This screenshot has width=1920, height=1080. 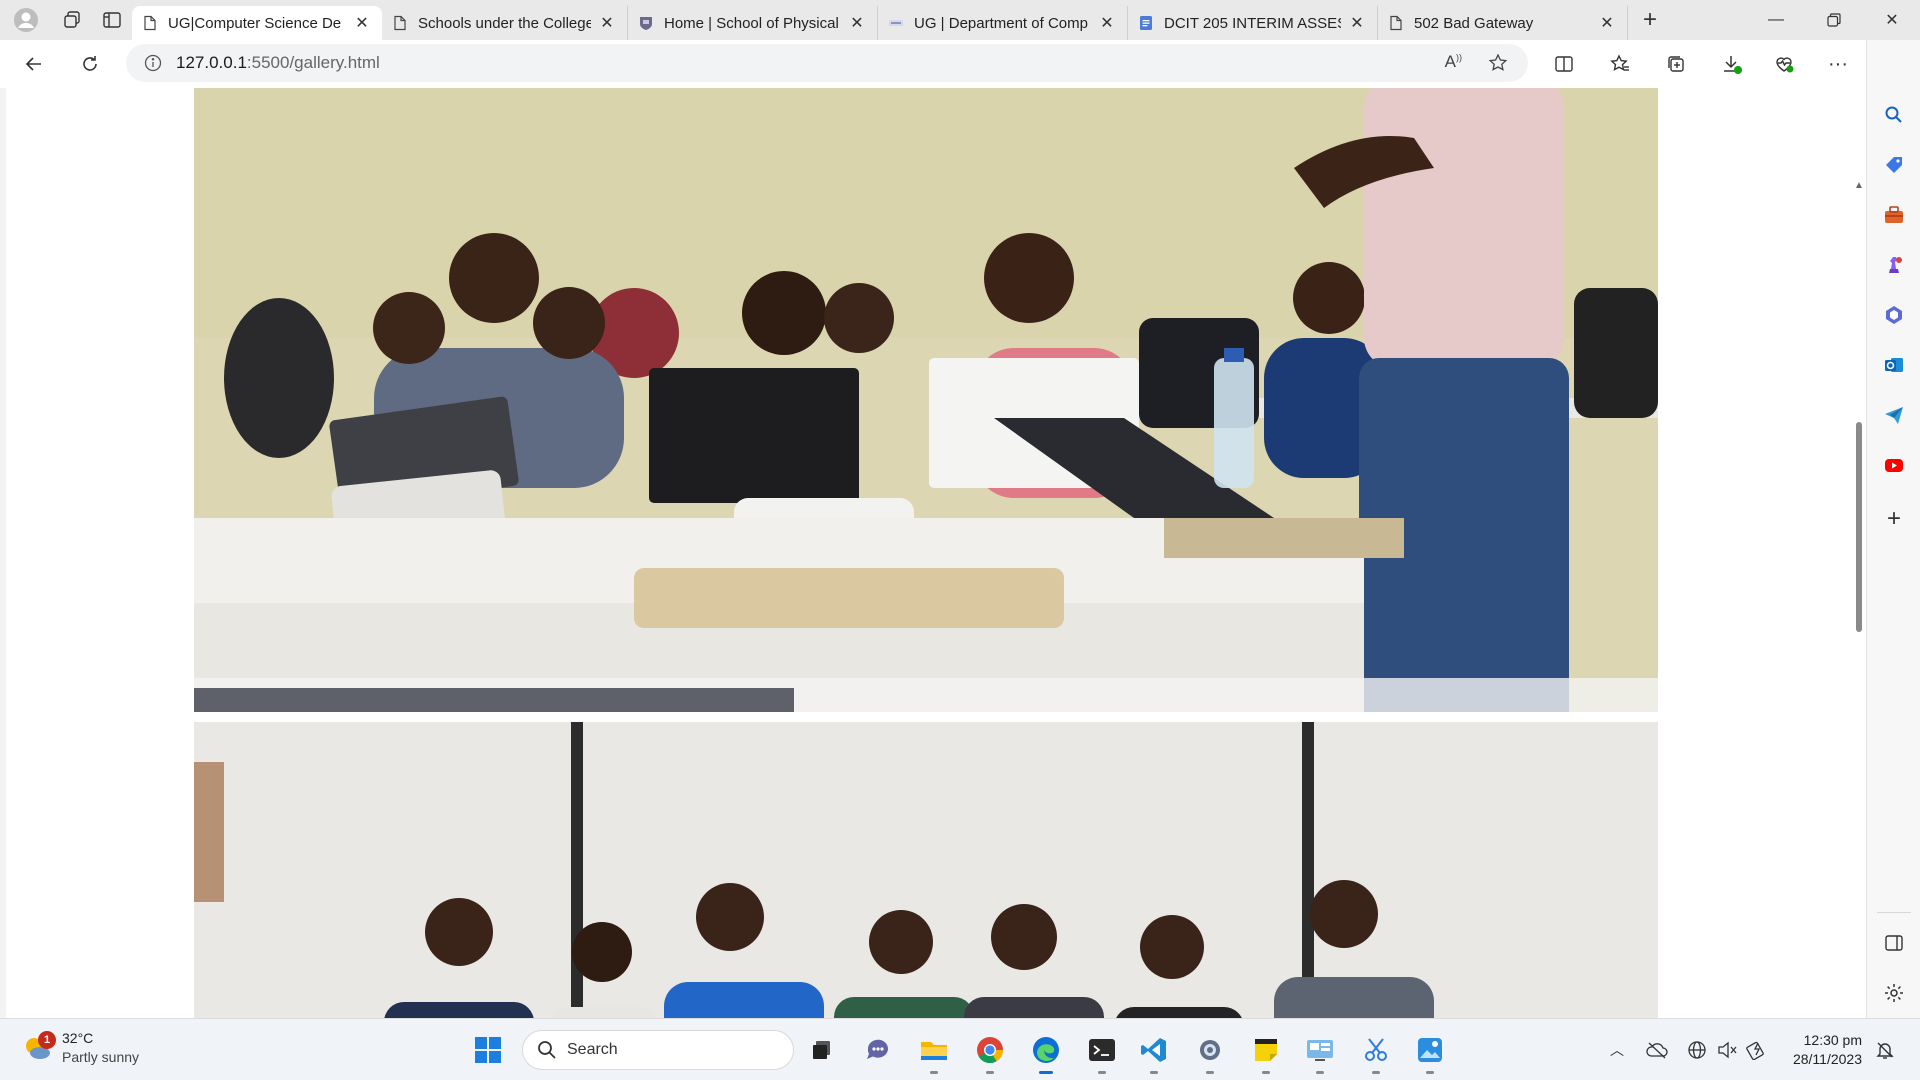 What do you see at coordinates (1757, 1050) in the screenshot?
I see `battery-tray-icon` at bounding box center [1757, 1050].